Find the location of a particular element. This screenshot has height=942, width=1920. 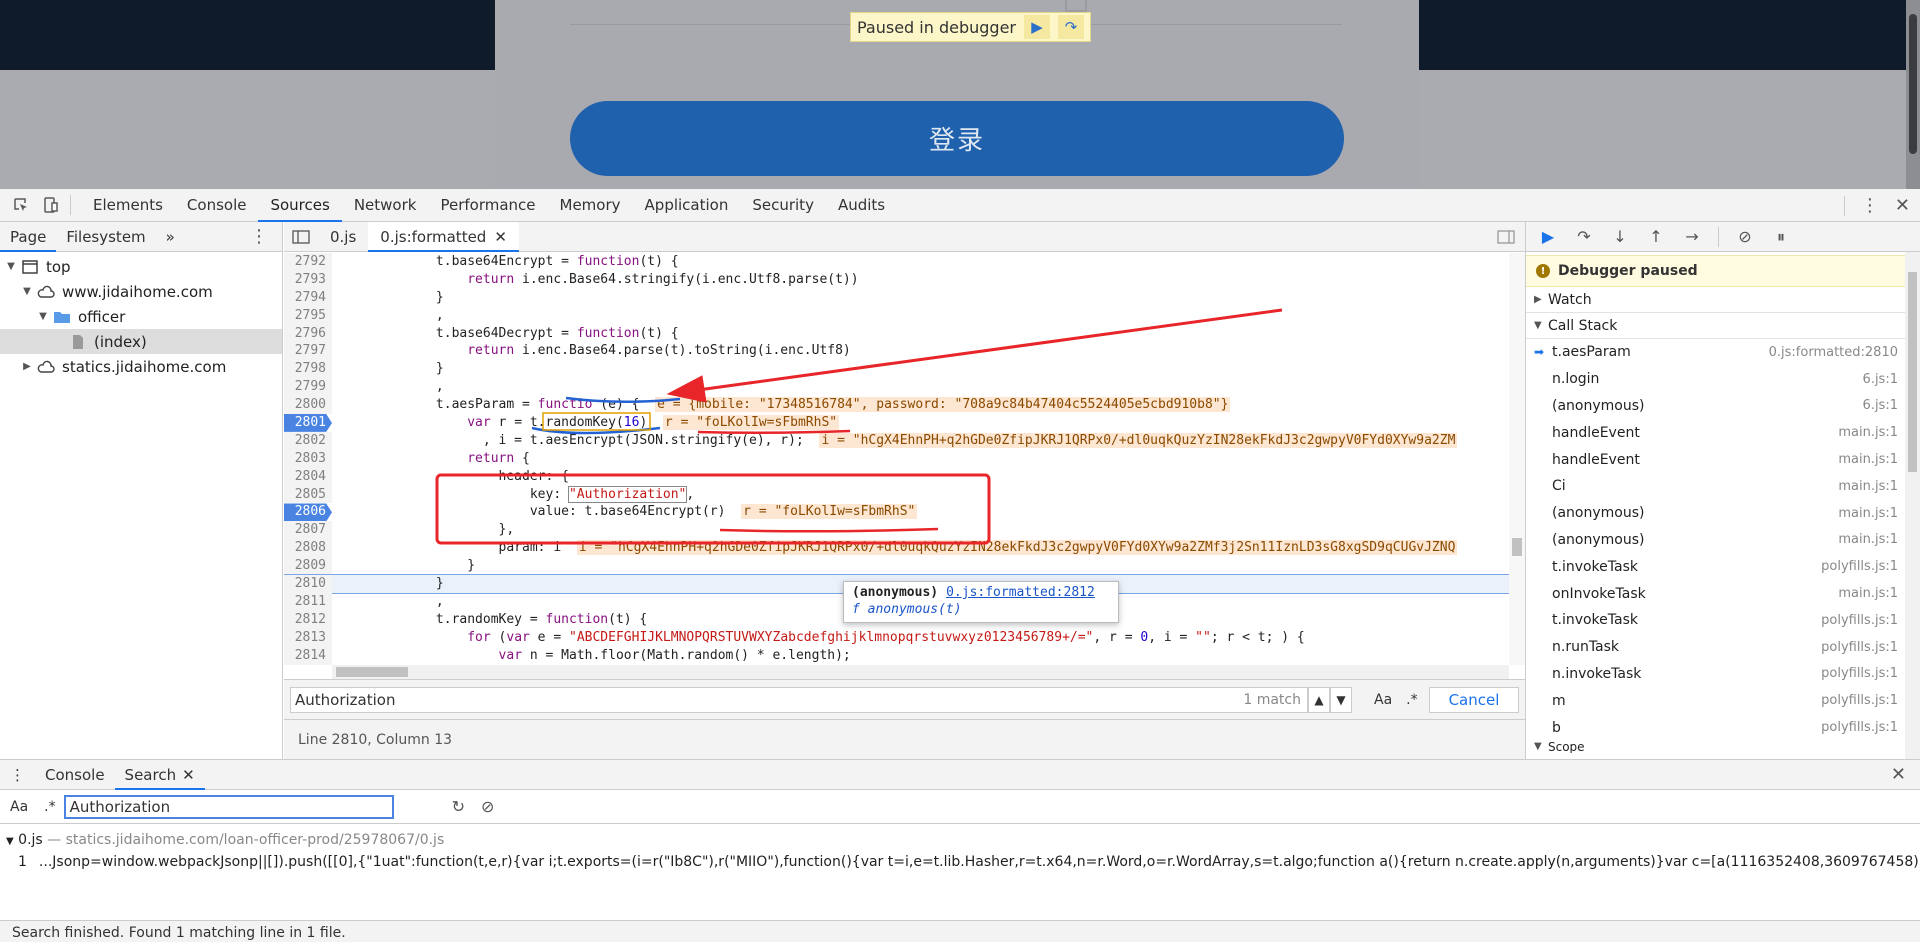

close-drawer-icon: ✕ is located at coordinates (1898, 774).